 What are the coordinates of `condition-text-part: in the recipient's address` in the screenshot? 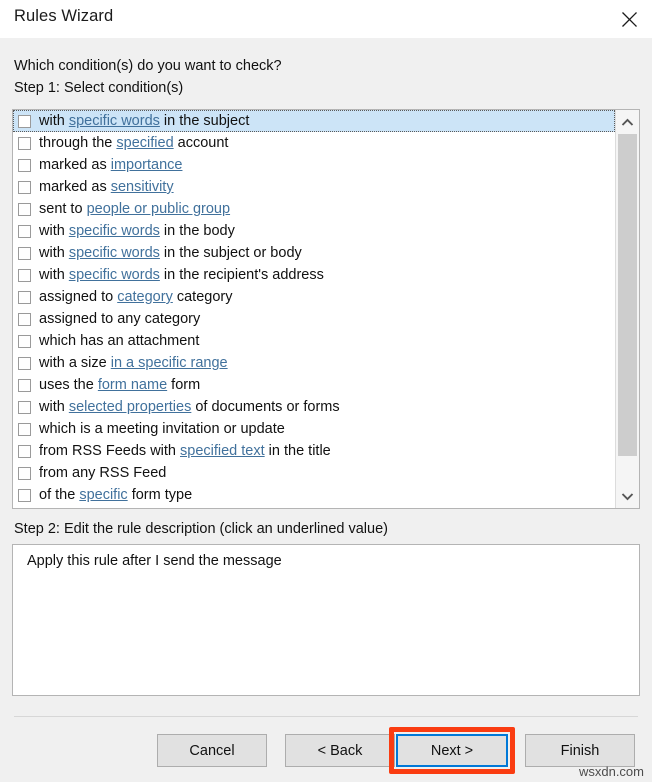 It's located at (241, 275).